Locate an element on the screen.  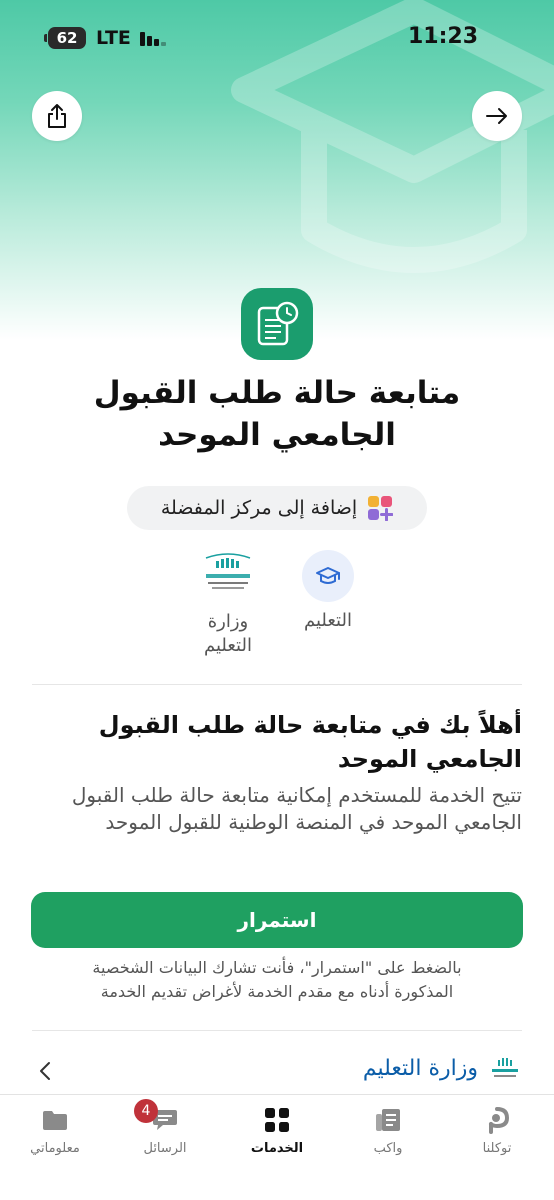
grid-icon is located at coordinates (277, 1120).